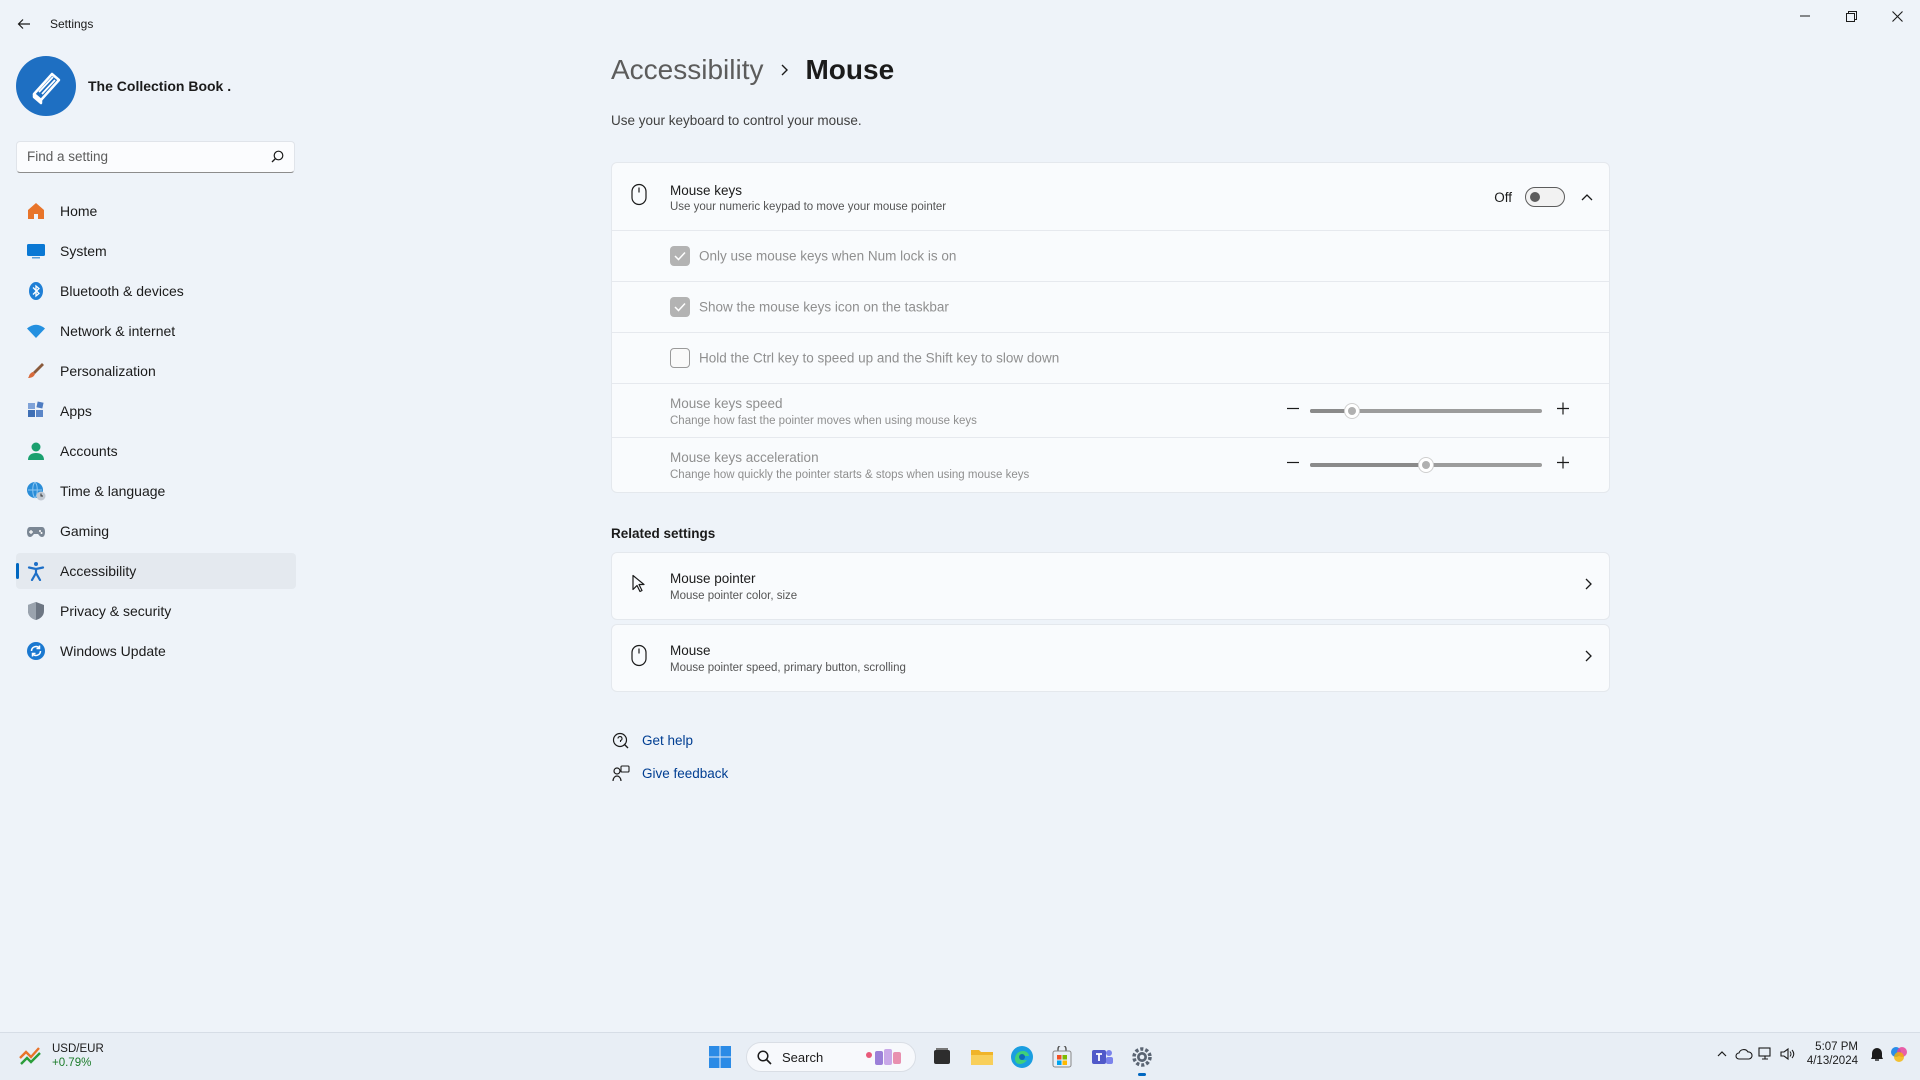  I want to click on copilot-button, so click(1899, 1054).